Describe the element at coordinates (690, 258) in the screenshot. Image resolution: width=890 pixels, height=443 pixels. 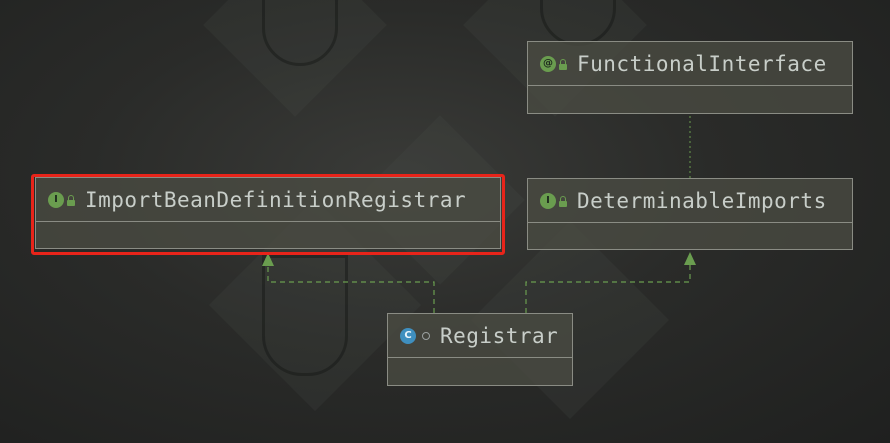
I see `arrowhead-determinable` at that location.